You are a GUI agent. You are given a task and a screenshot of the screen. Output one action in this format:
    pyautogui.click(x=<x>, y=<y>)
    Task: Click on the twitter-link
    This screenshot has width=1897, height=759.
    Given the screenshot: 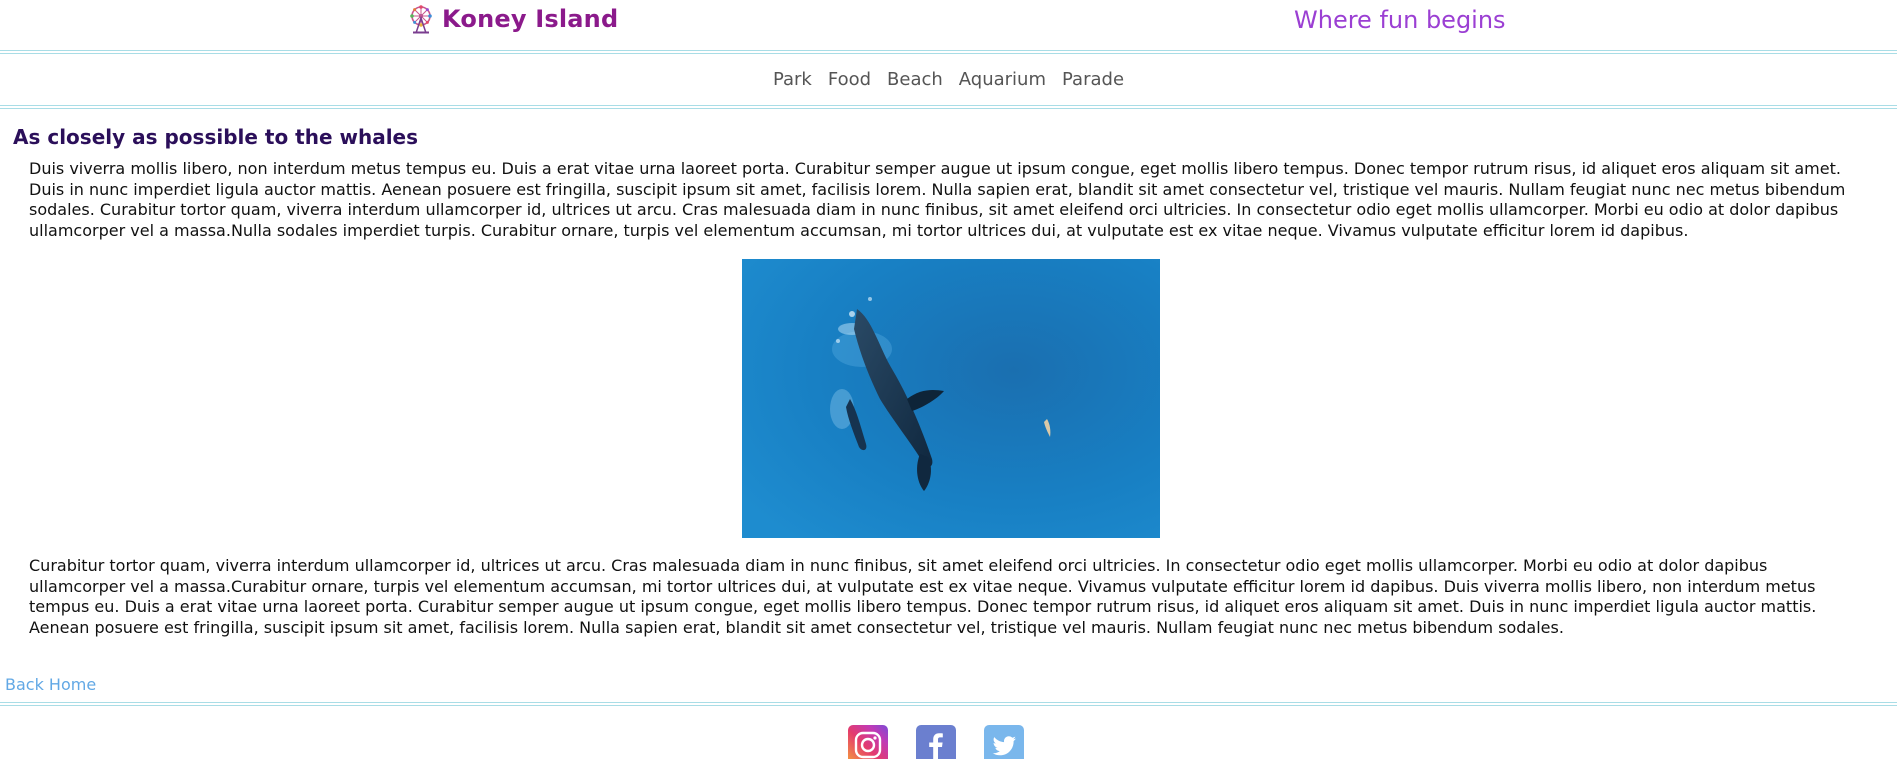 What is the action you would take?
    pyautogui.click(x=1003, y=742)
    